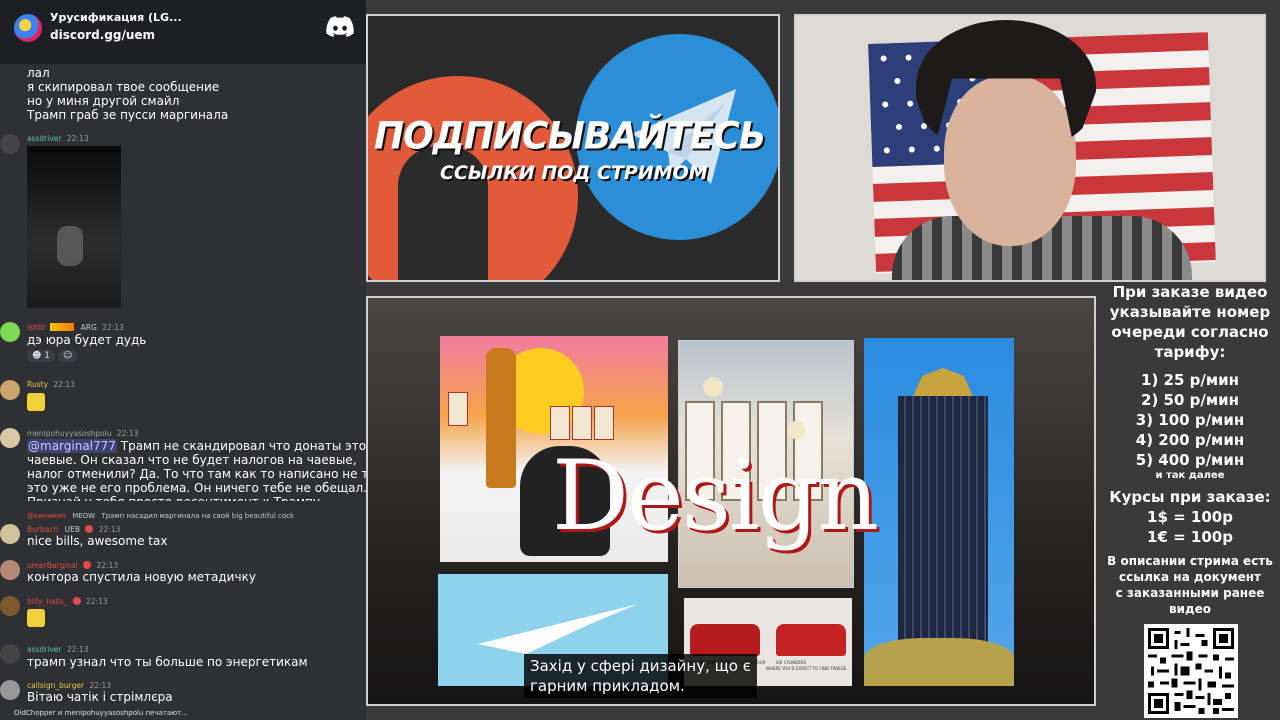  Describe the element at coordinates (43, 529) in the screenshot. I see `author-name: Burbach` at that location.